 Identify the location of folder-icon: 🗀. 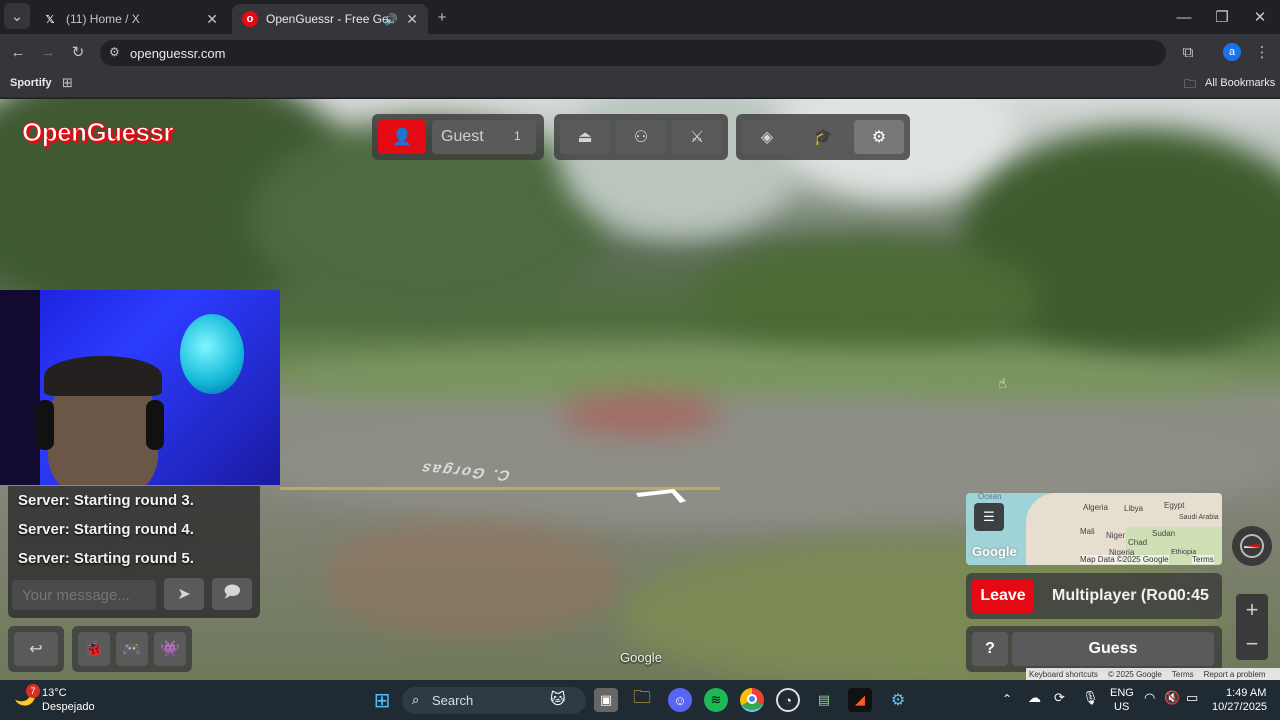
(1190, 84).